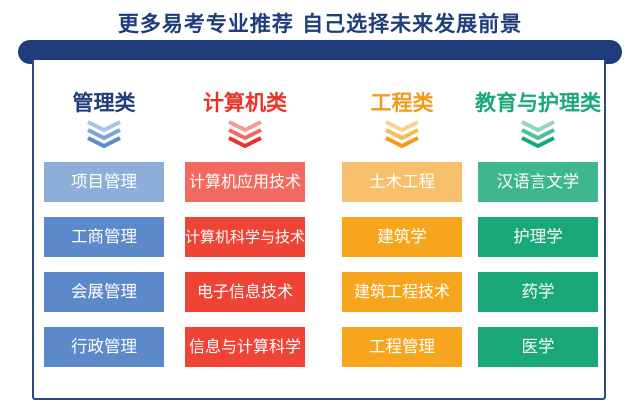 This screenshot has height=403, width=640. What do you see at coordinates (402, 237) in the screenshot?
I see `major-item: 建筑学` at bounding box center [402, 237].